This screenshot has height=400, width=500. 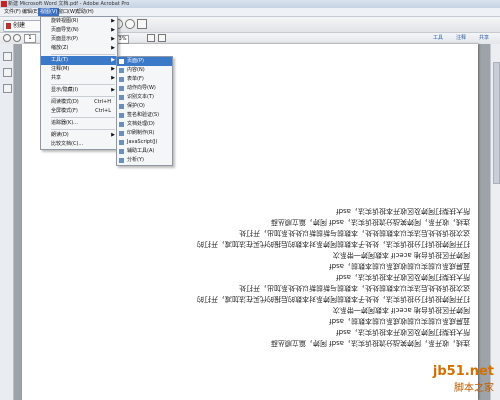 I want to click on view-menu-item: 工具(T) ▶, so click(x=79, y=60).